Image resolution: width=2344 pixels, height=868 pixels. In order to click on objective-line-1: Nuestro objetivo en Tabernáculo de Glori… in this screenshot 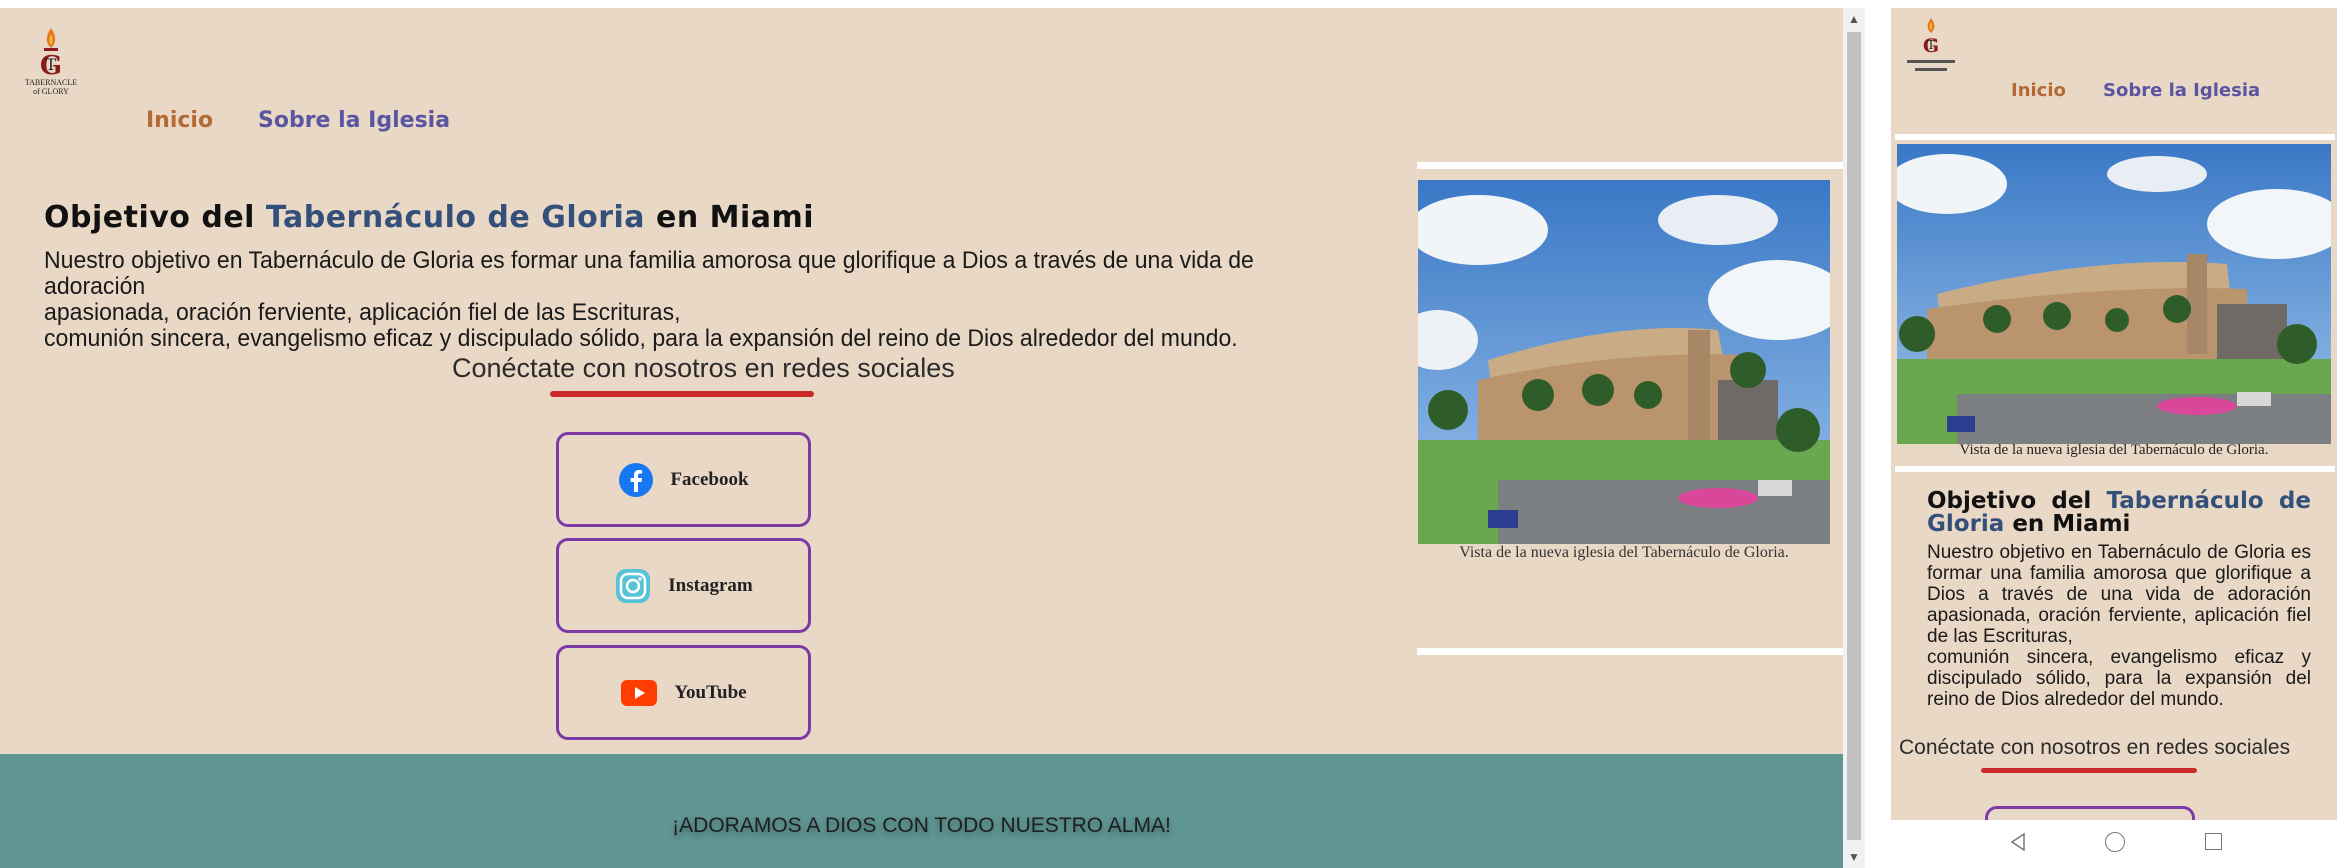, I will do `click(649, 273)`.